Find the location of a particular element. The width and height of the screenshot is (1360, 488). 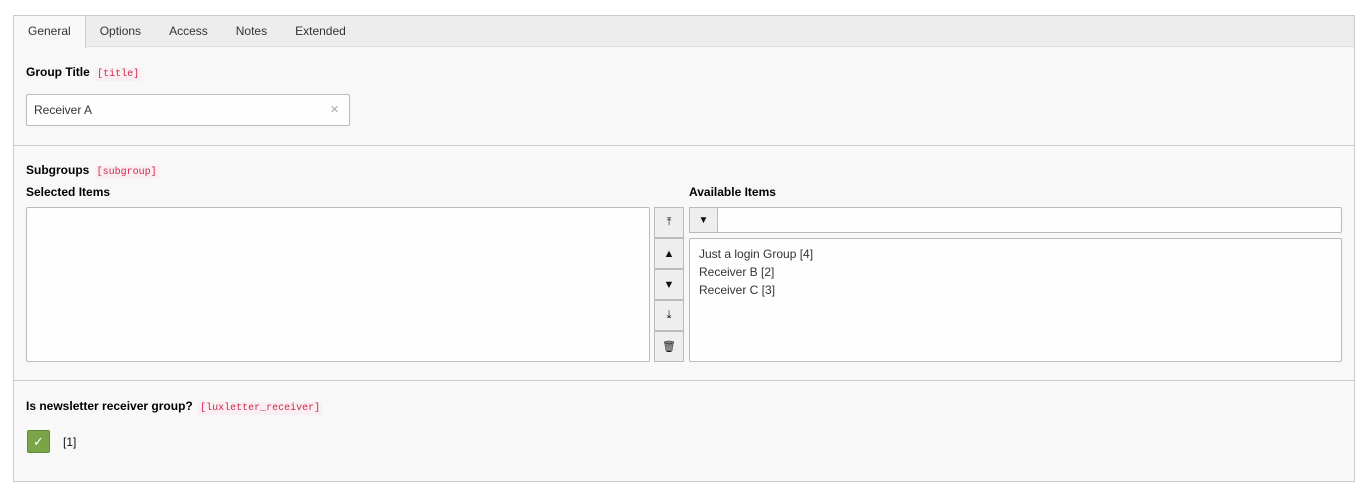

title-label: Group Title [title] is located at coordinates (84, 73).